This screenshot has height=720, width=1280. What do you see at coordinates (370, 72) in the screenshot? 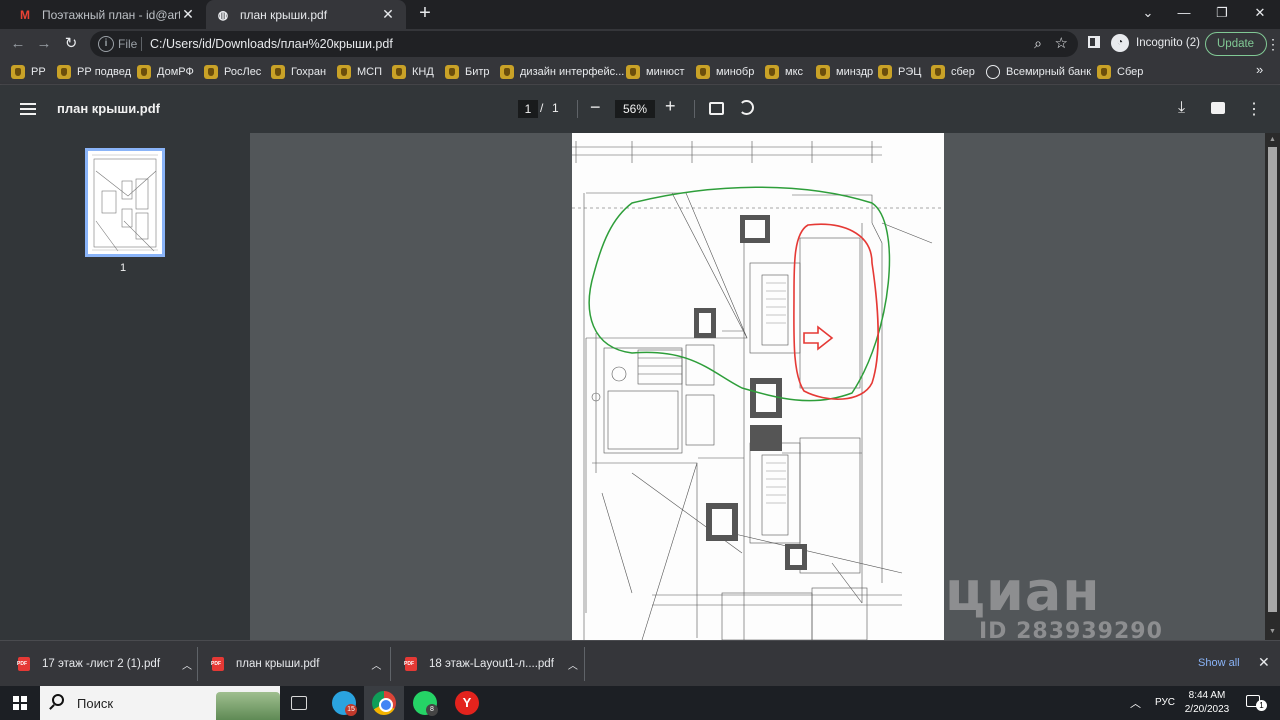
I see `bookmark-label: МСП` at bounding box center [370, 72].